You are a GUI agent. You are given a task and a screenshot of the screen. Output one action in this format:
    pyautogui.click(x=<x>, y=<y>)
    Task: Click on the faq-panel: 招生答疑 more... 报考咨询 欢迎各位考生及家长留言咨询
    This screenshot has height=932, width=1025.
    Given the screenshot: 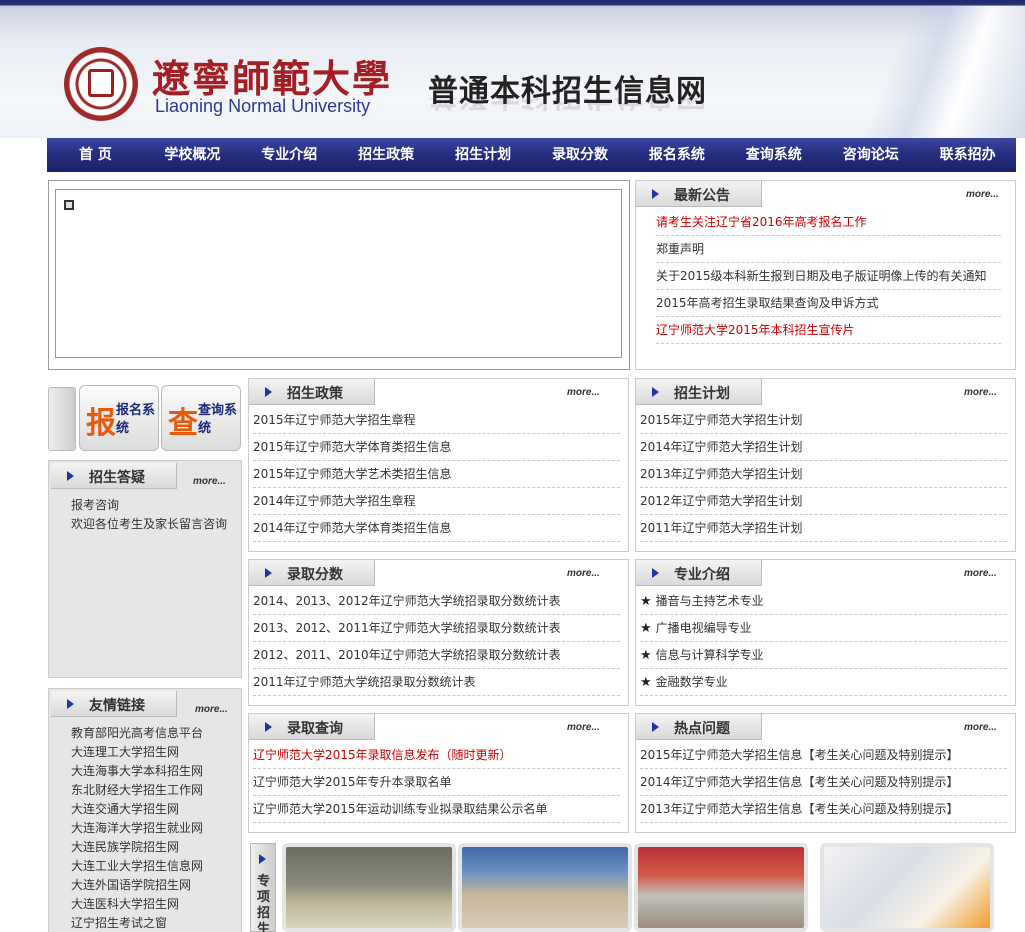 What is the action you would take?
    pyautogui.click(x=145, y=569)
    